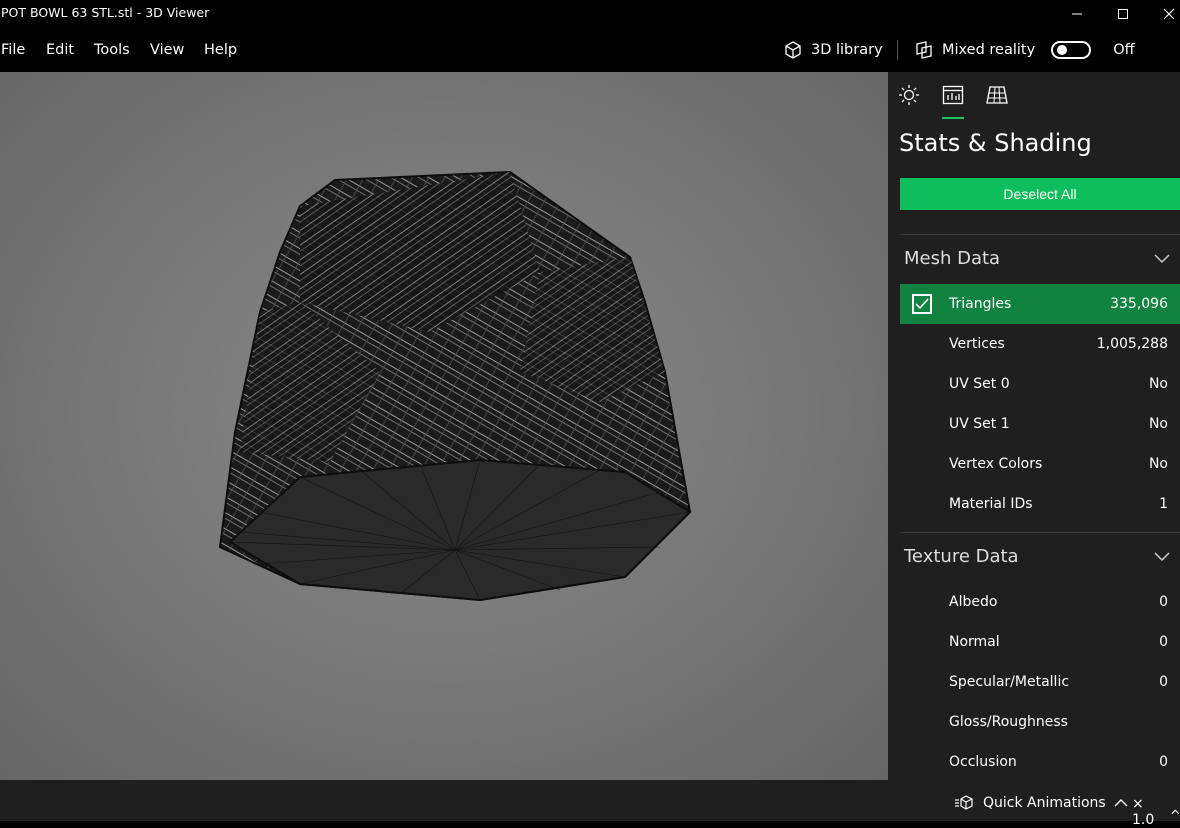 The width and height of the screenshot is (1180, 828). What do you see at coordinates (1124, 50) in the screenshot?
I see `mixed-reality-state: Off` at bounding box center [1124, 50].